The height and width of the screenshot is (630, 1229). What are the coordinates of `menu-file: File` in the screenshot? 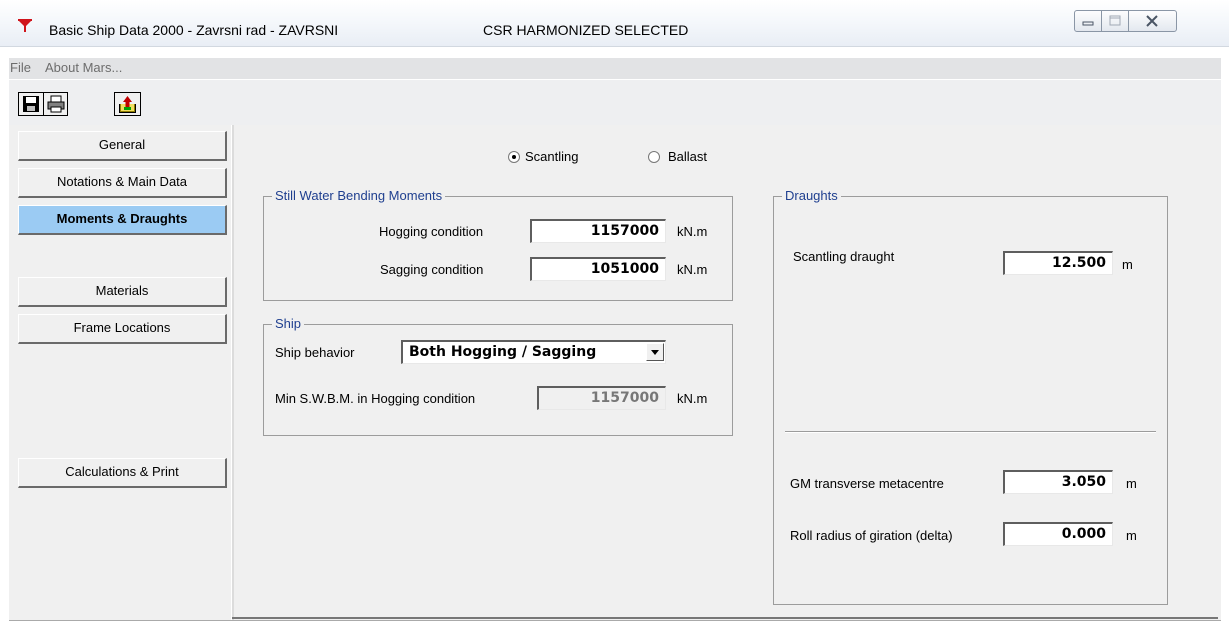 It's located at (20, 67).